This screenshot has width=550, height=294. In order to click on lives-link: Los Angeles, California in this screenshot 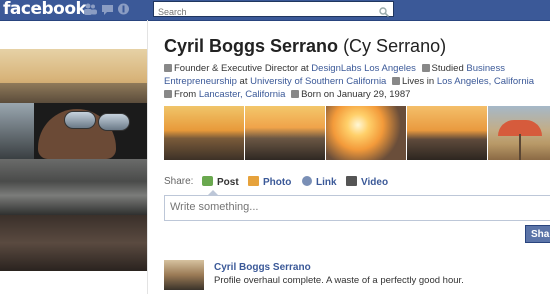, I will do `click(485, 81)`.